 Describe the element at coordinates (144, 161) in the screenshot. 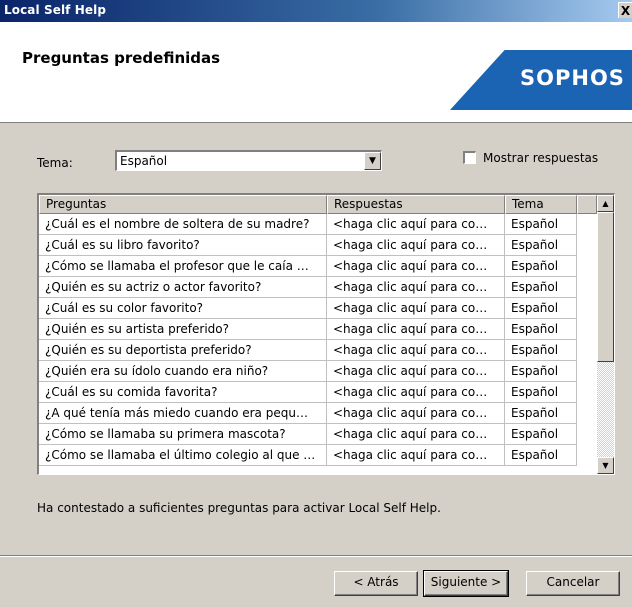

I see `tema-select-value: Español` at that location.